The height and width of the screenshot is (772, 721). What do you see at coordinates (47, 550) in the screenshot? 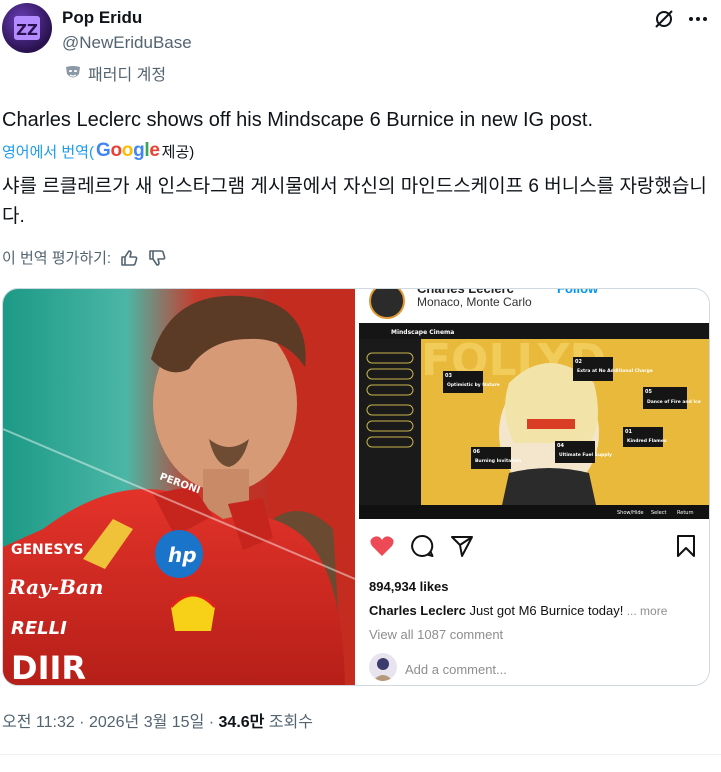
I see `svg-text: GENESYS` at bounding box center [47, 550].